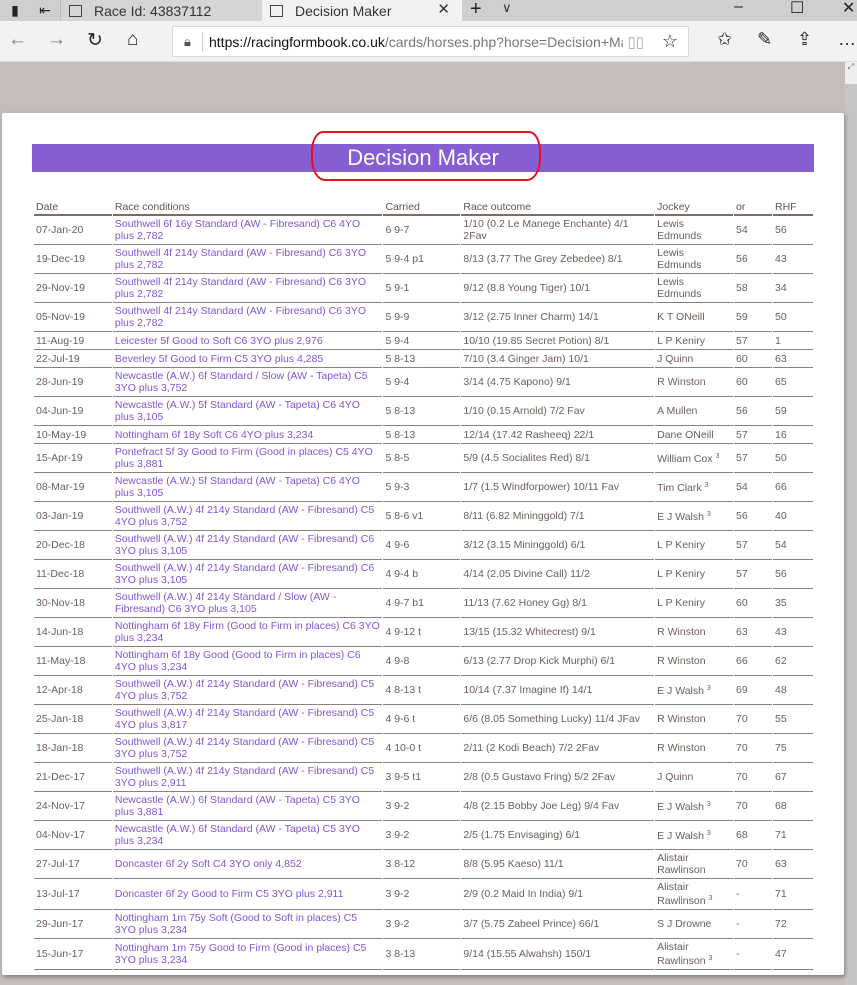 Image resolution: width=857 pixels, height=985 pixels. I want to click on race-conditions-link: Doncaster 6f 2y Soft C4 3YO only 4,852, so click(247, 864).